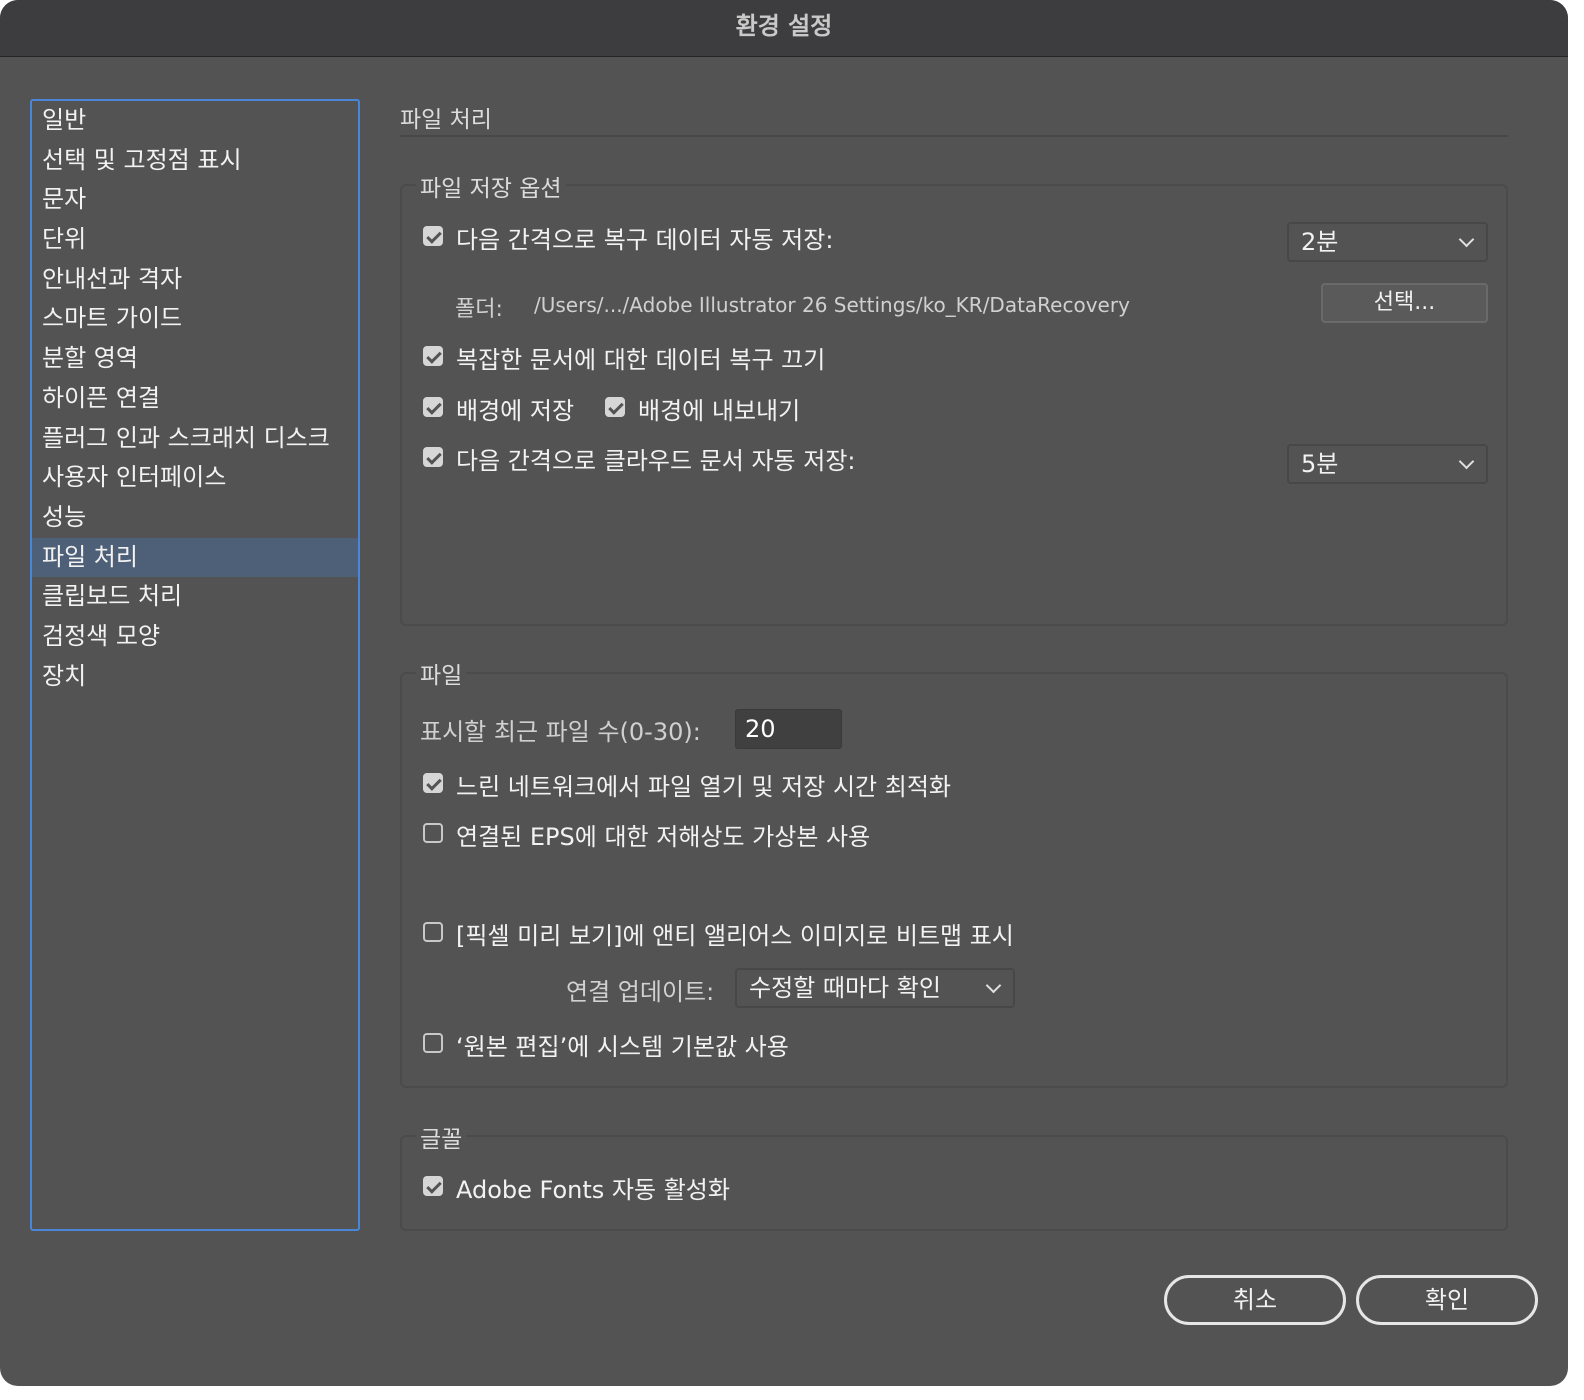  I want to click on system-default-checkbox, so click(433, 1043).